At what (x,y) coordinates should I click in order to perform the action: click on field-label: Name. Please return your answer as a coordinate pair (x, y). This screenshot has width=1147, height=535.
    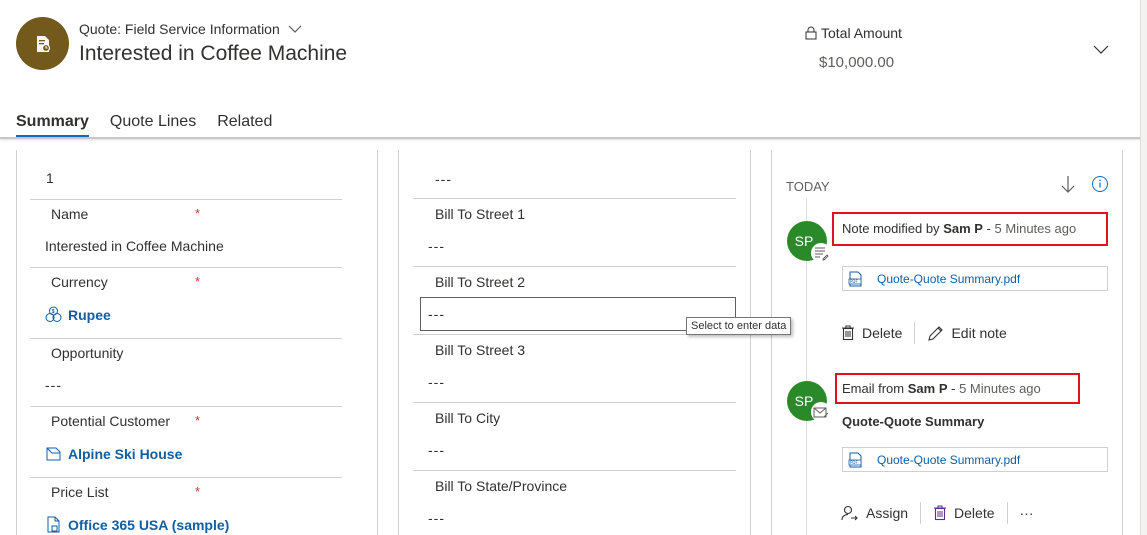
    Looking at the image, I should click on (70, 214).